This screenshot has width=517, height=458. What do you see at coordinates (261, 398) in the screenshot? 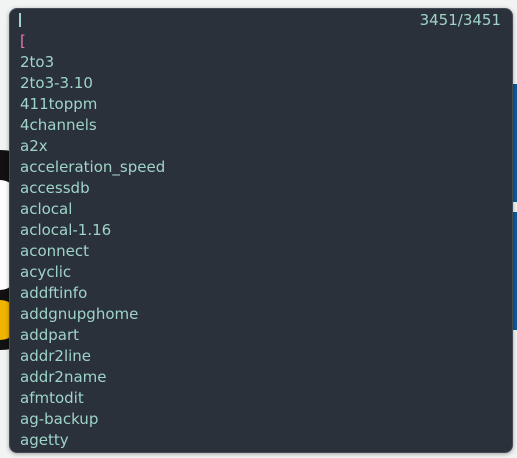
I see `list-item: afmtodit` at bounding box center [261, 398].